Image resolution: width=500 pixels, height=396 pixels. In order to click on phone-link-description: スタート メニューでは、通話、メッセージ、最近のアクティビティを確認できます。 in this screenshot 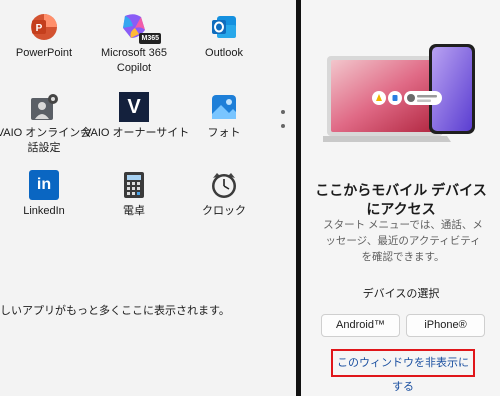, I will do `click(403, 241)`.